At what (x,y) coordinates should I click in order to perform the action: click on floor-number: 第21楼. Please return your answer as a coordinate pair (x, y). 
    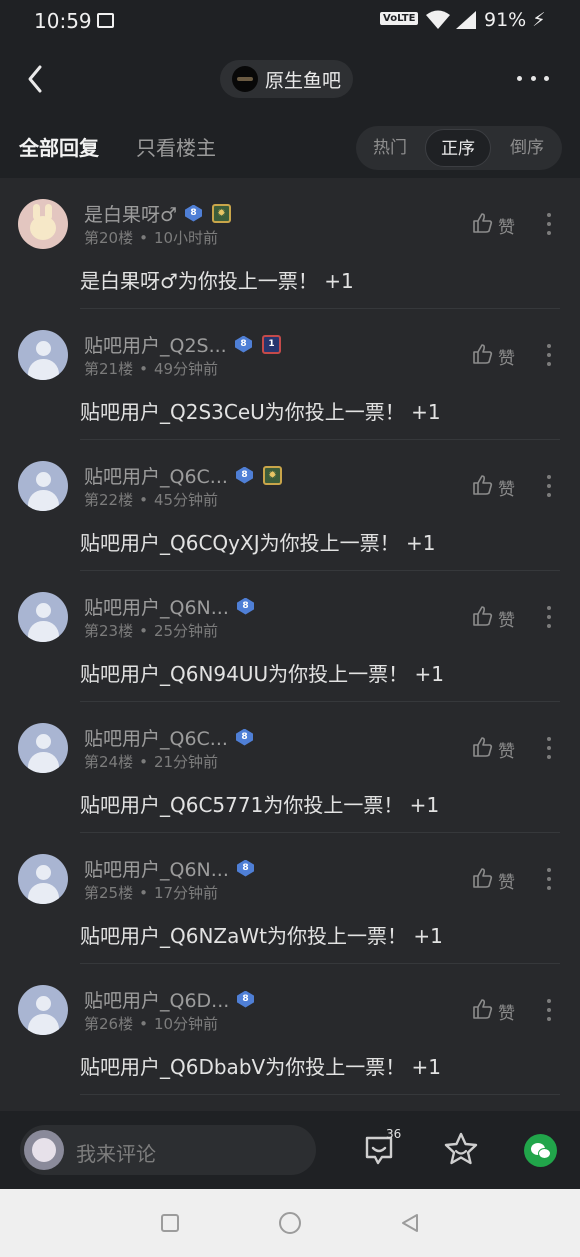
    Looking at the image, I should click on (109, 369).